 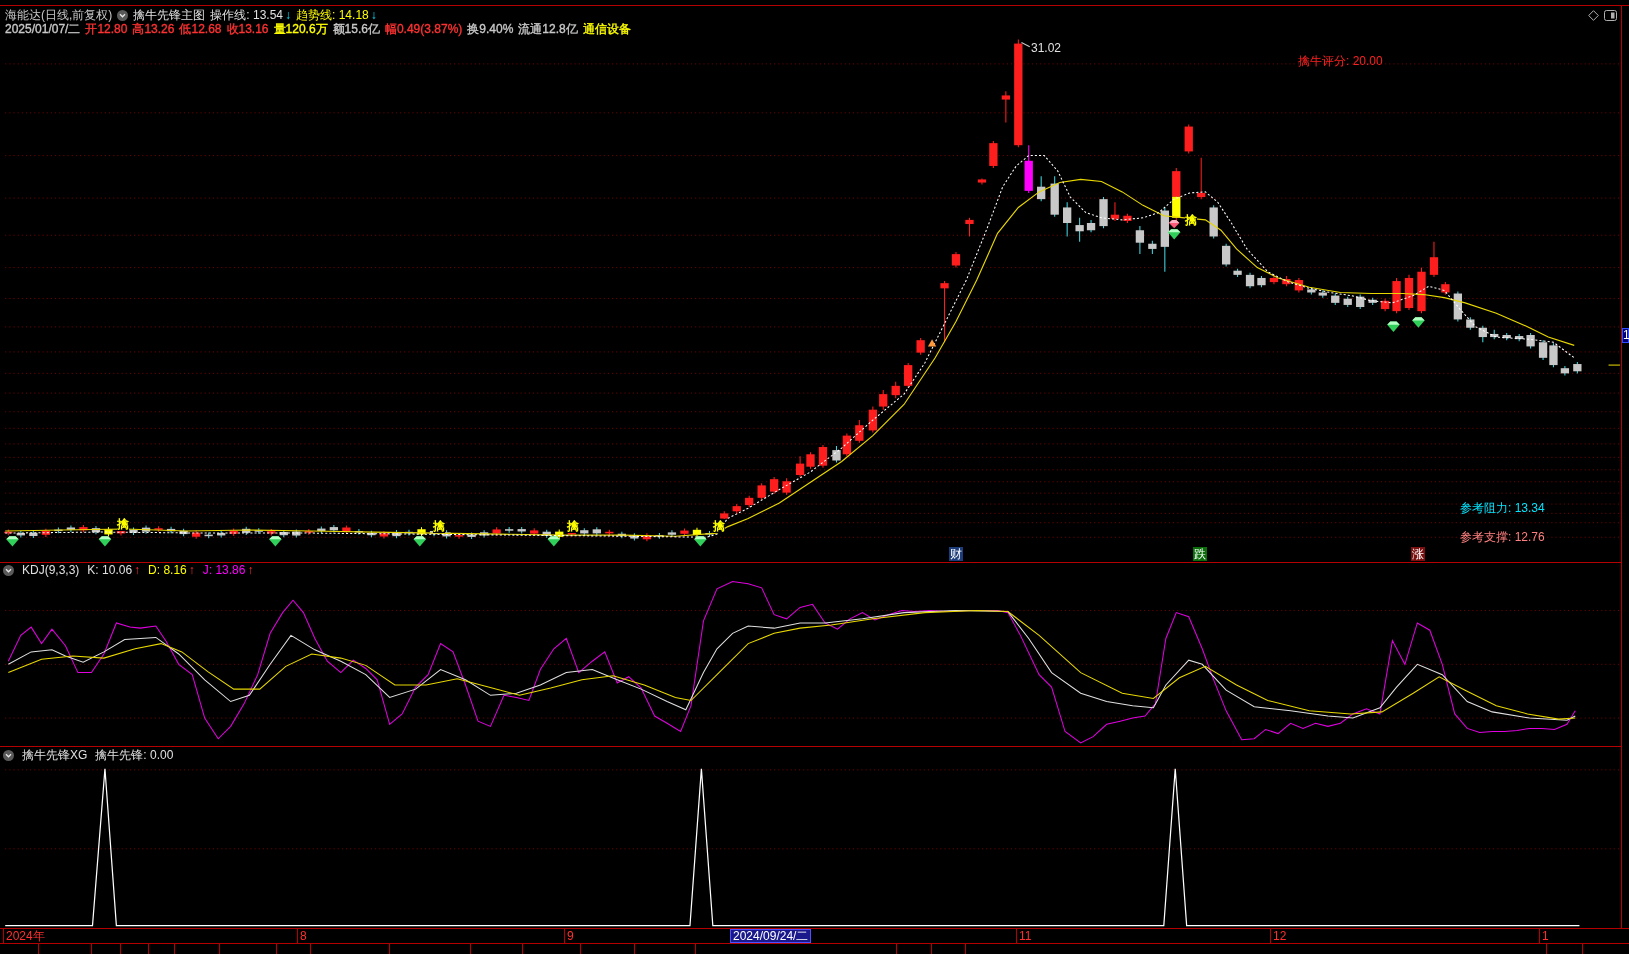 I want to click on indicator-title: KDJ(9,3,3), so click(x=51, y=570).